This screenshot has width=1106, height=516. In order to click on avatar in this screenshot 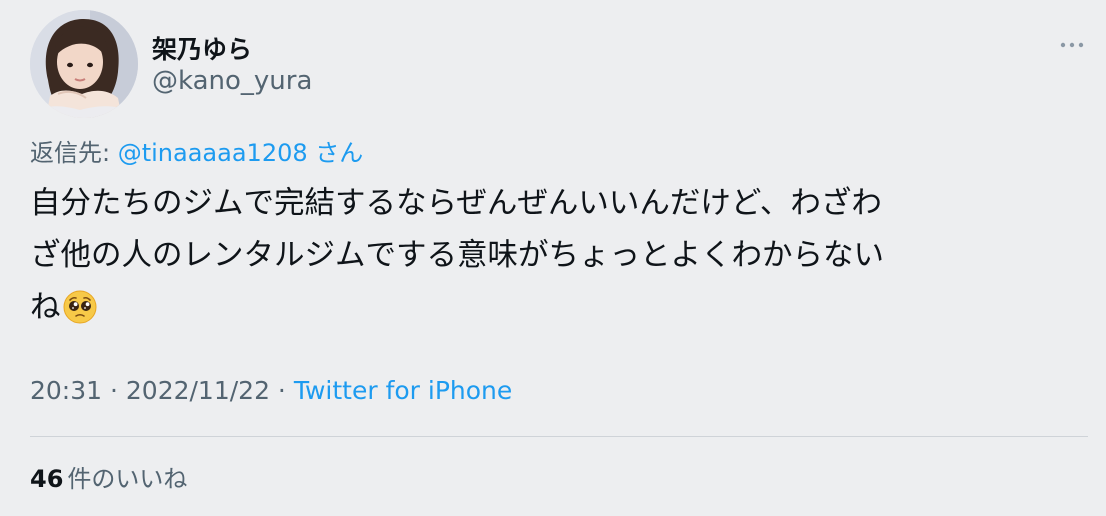, I will do `click(84, 64)`.